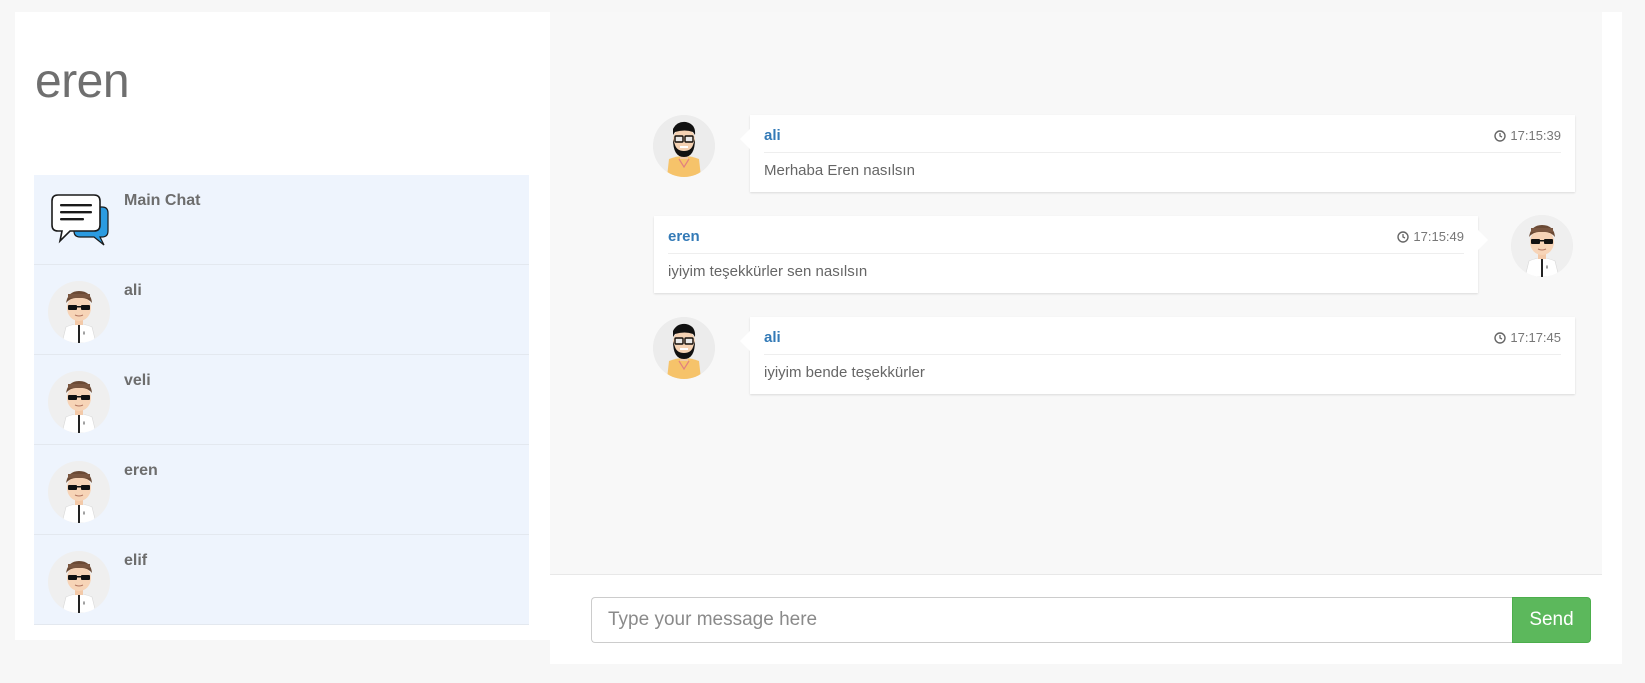  I want to click on message-timestamp: 17:17:45, so click(1535, 337).